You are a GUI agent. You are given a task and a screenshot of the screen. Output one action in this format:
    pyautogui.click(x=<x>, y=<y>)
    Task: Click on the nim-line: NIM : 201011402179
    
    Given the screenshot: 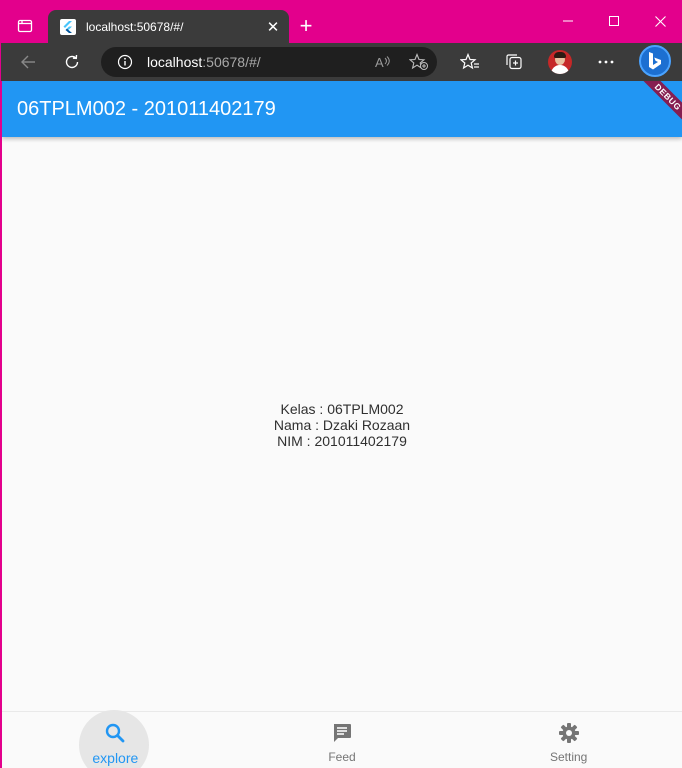 What is the action you would take?
    pyautogui.click(x=342, y=441)
    